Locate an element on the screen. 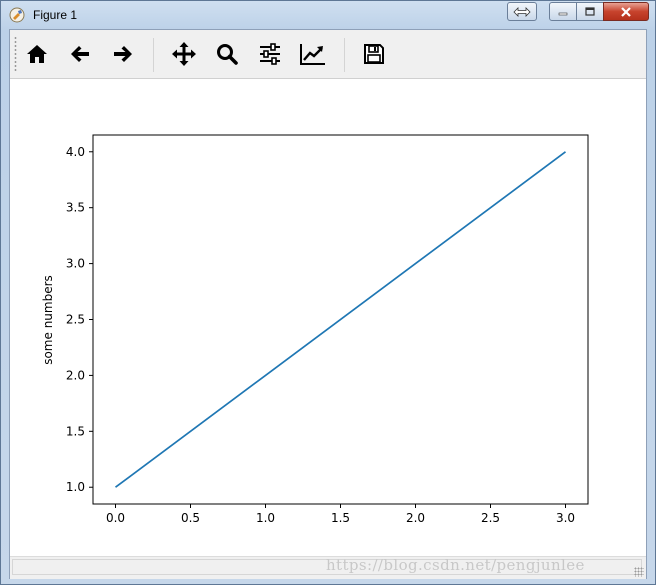  watermark-text: https://blog.csdn.net/pengjunlee is located at coordinates (455, 565).